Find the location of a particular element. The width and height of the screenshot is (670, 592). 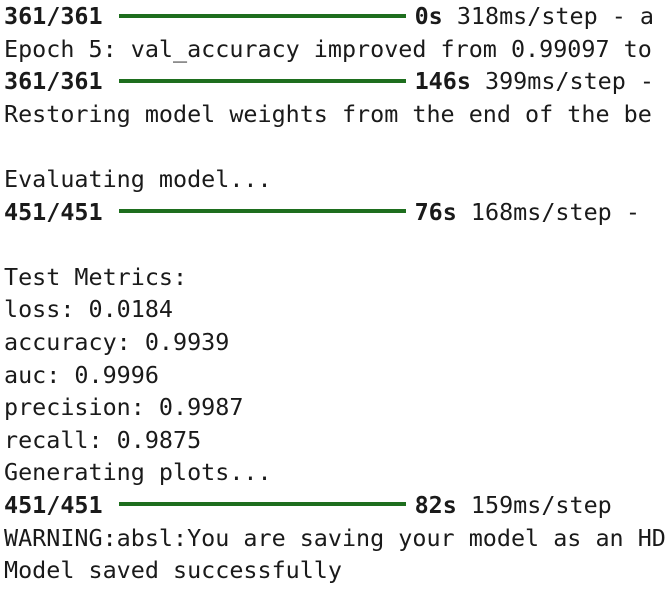

log-line: precision: 0.9987 is located at coordinates (124, 407).